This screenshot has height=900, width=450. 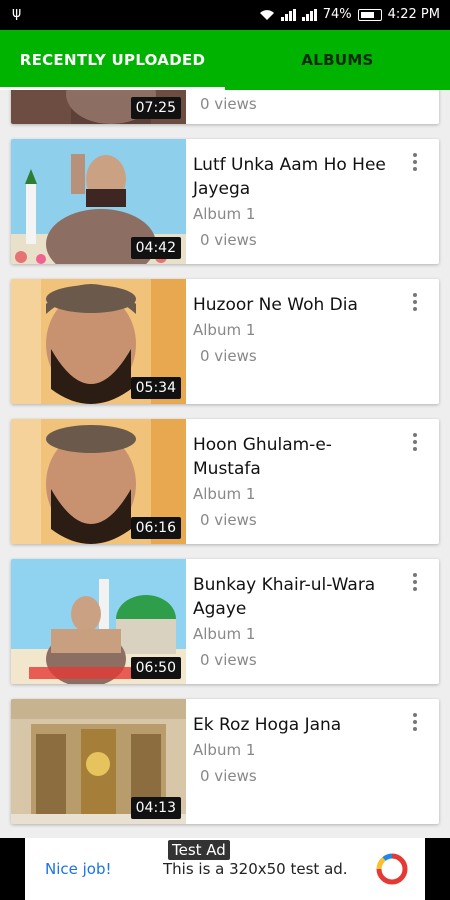 What do you see at coordinates (413, 14) in the screenshot?
I see `clock: 4:22 PM` at bounding box center [413, 14].